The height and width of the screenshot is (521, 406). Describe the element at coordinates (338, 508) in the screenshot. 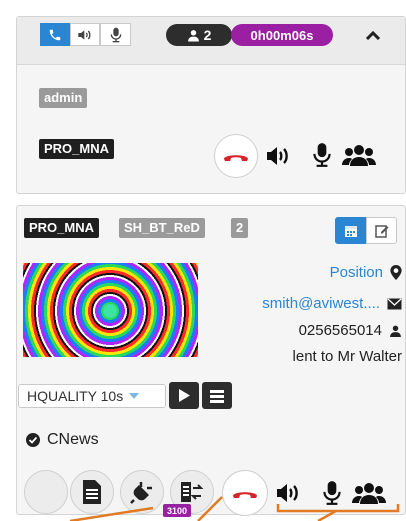

I see `annotation-bracket-audio` at that location.